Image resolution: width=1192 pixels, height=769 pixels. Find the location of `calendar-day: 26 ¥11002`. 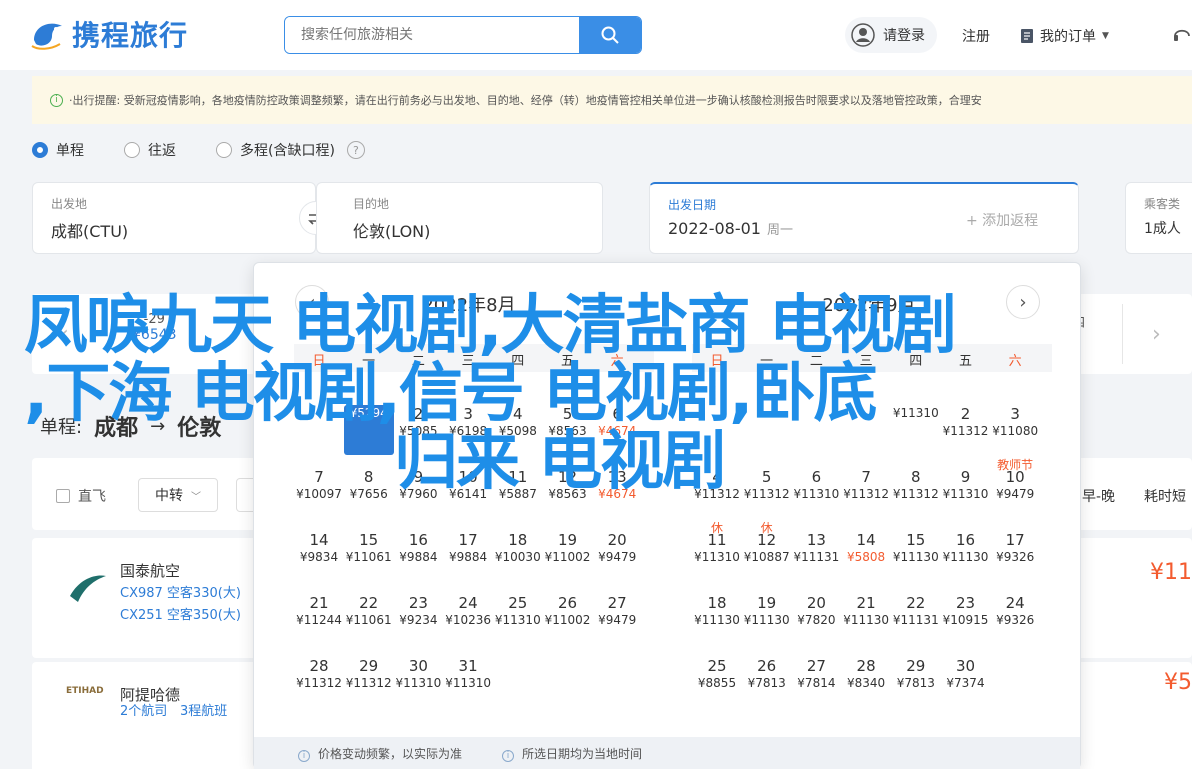

calendar-day: 26 ¥11002 is located at coordinates (568, 619).